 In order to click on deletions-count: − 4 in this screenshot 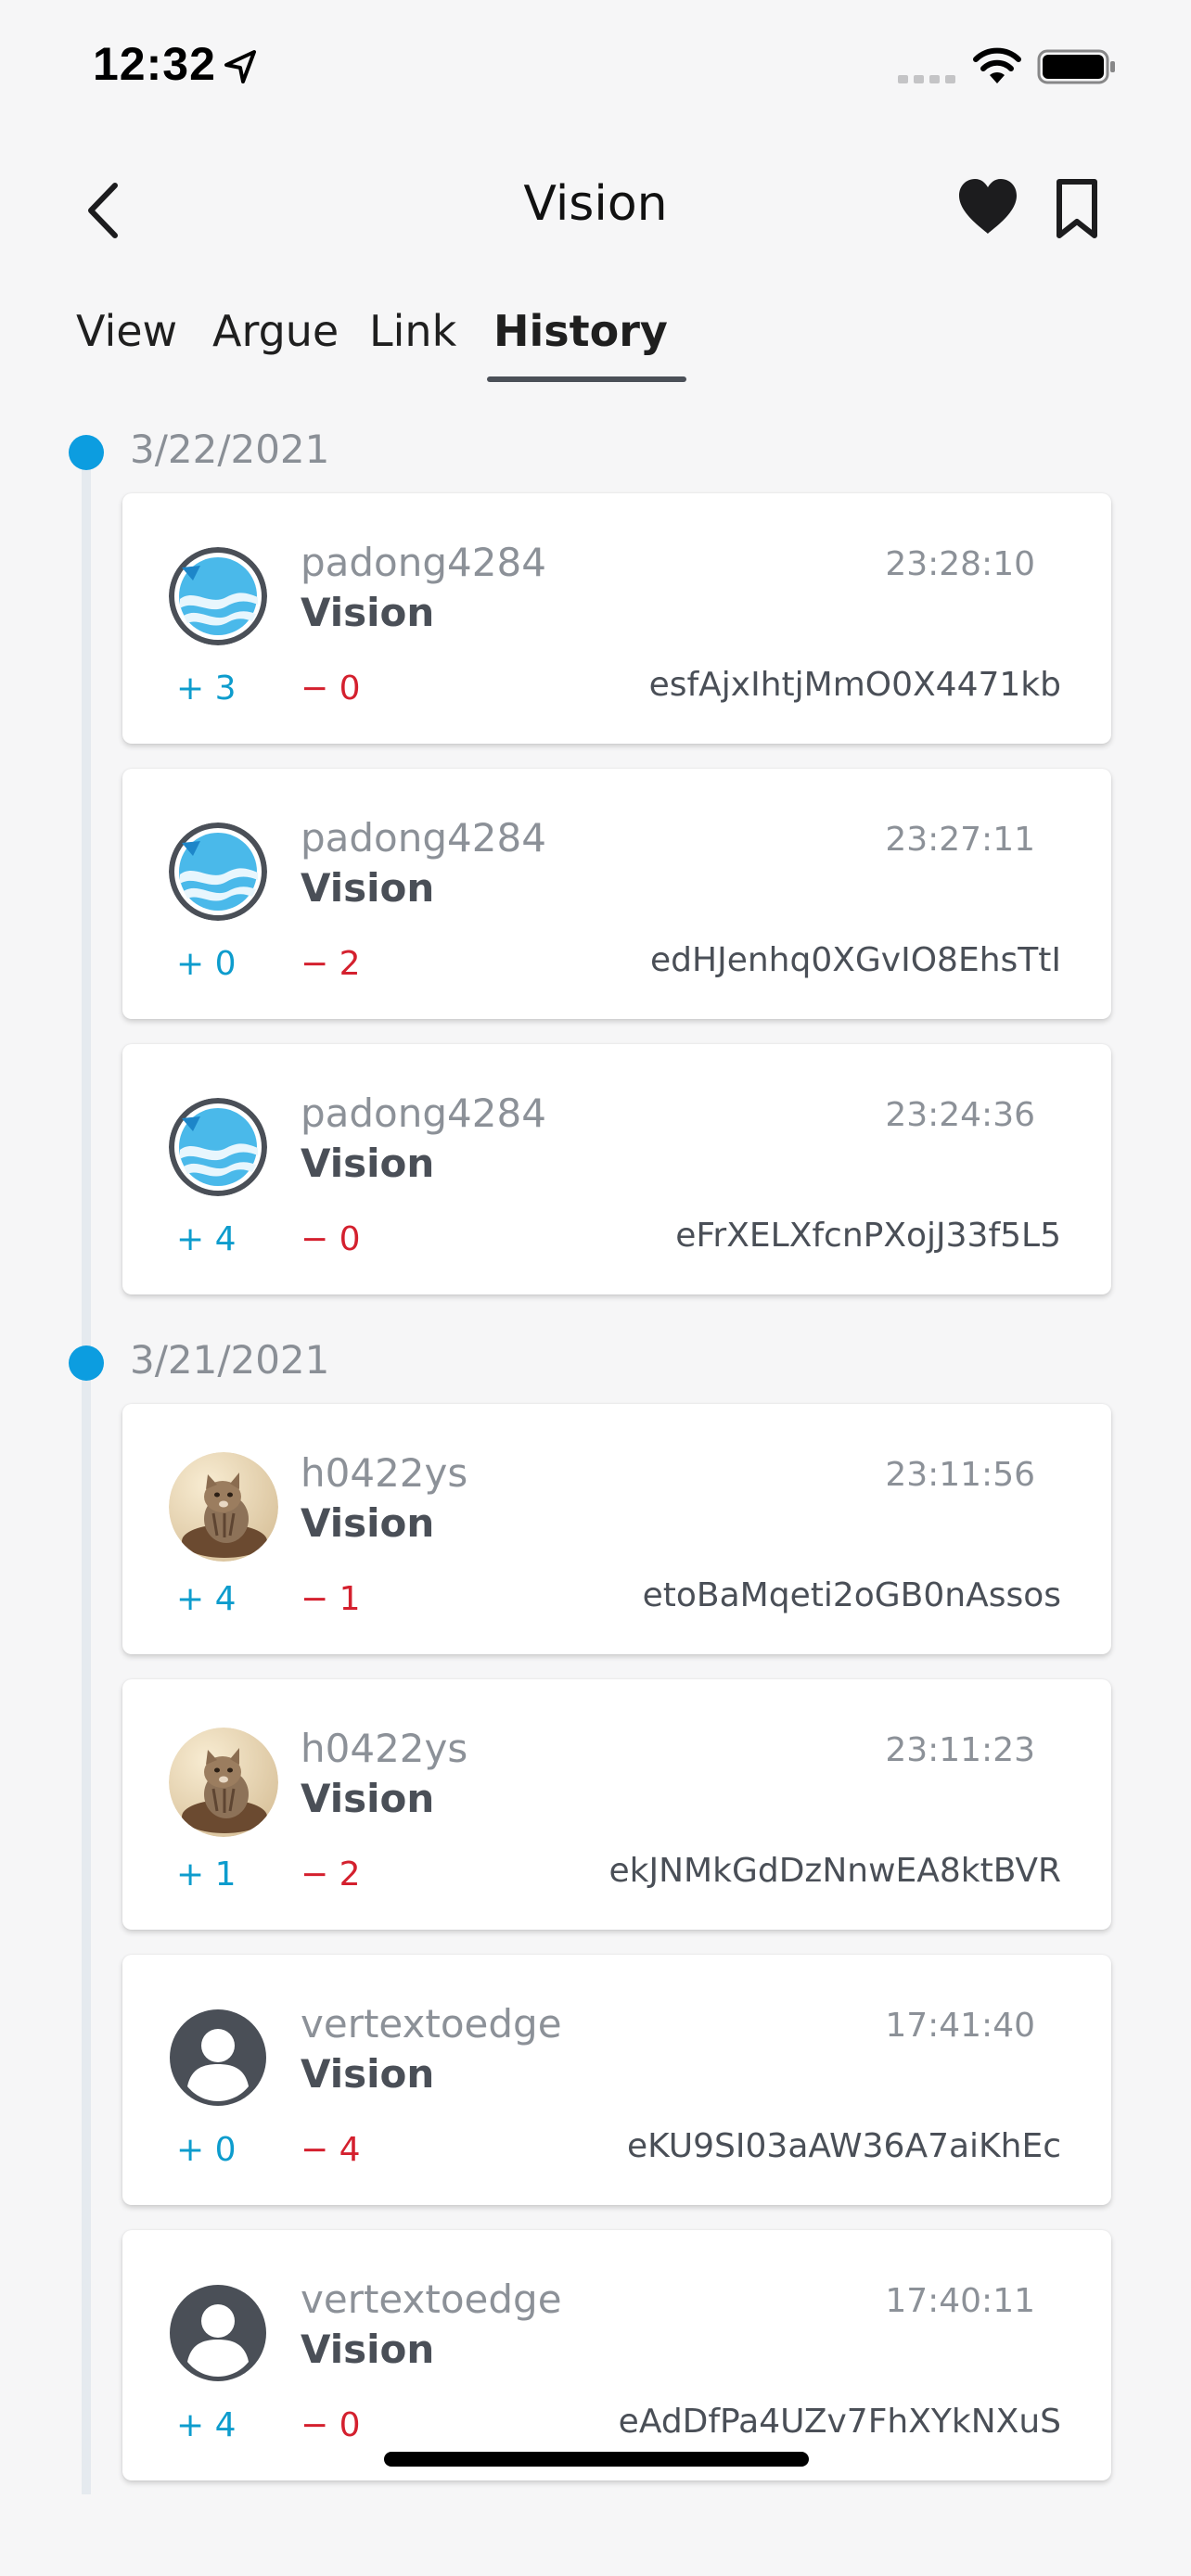, I will do `click(331, 2150)`.